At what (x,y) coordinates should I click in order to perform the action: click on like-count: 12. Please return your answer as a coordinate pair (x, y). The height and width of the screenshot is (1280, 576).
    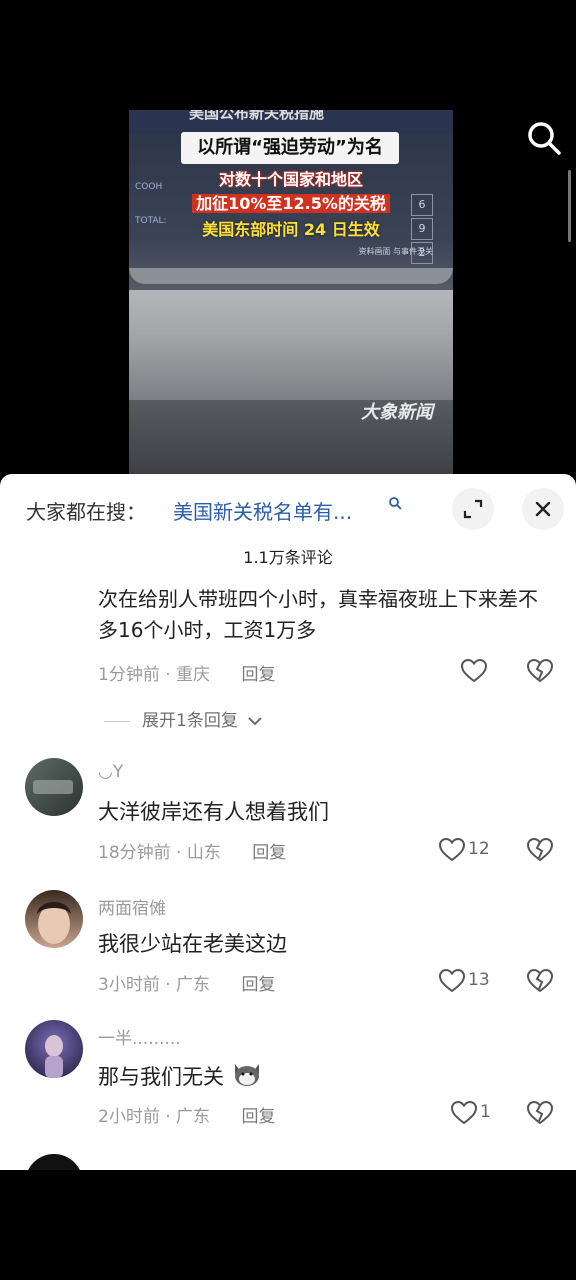
    Looking at the image, I should click on (479, 849).